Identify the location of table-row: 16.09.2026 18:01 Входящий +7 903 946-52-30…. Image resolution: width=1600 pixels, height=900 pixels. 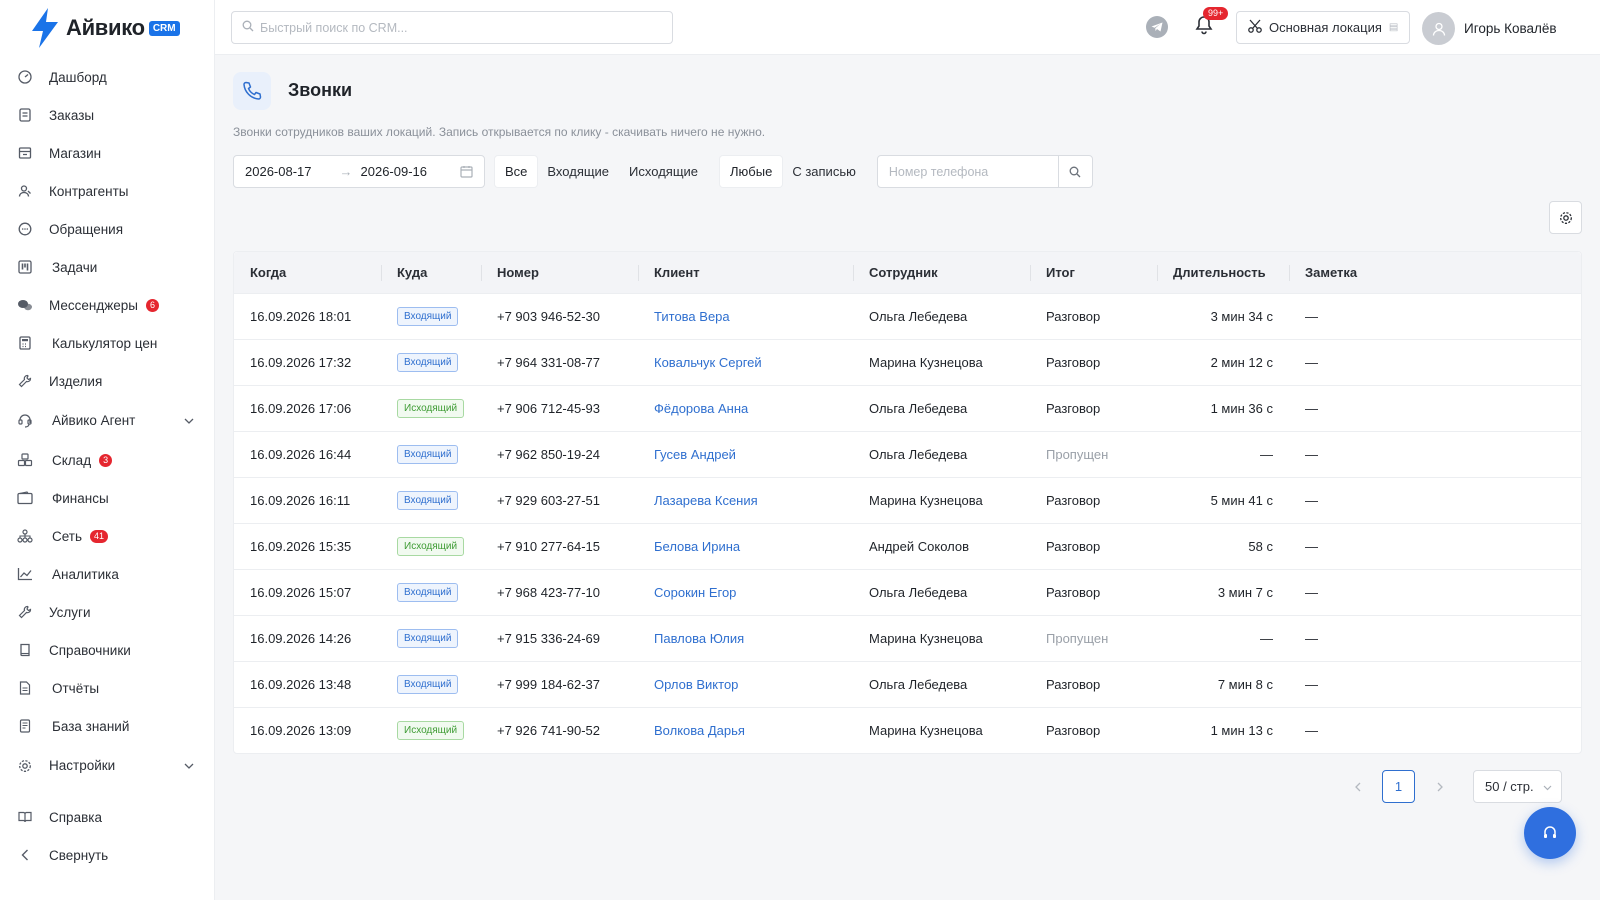
(907, 316).